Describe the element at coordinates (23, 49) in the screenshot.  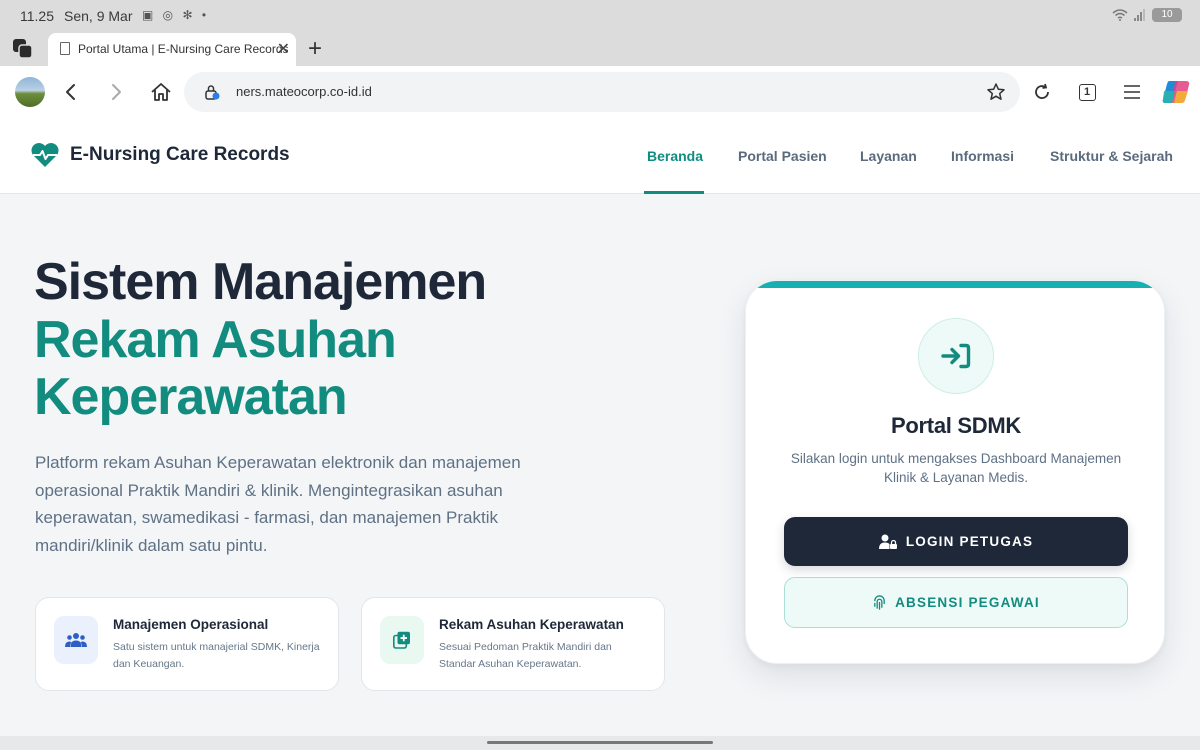
I see `tab-switcher-icon` at that location.